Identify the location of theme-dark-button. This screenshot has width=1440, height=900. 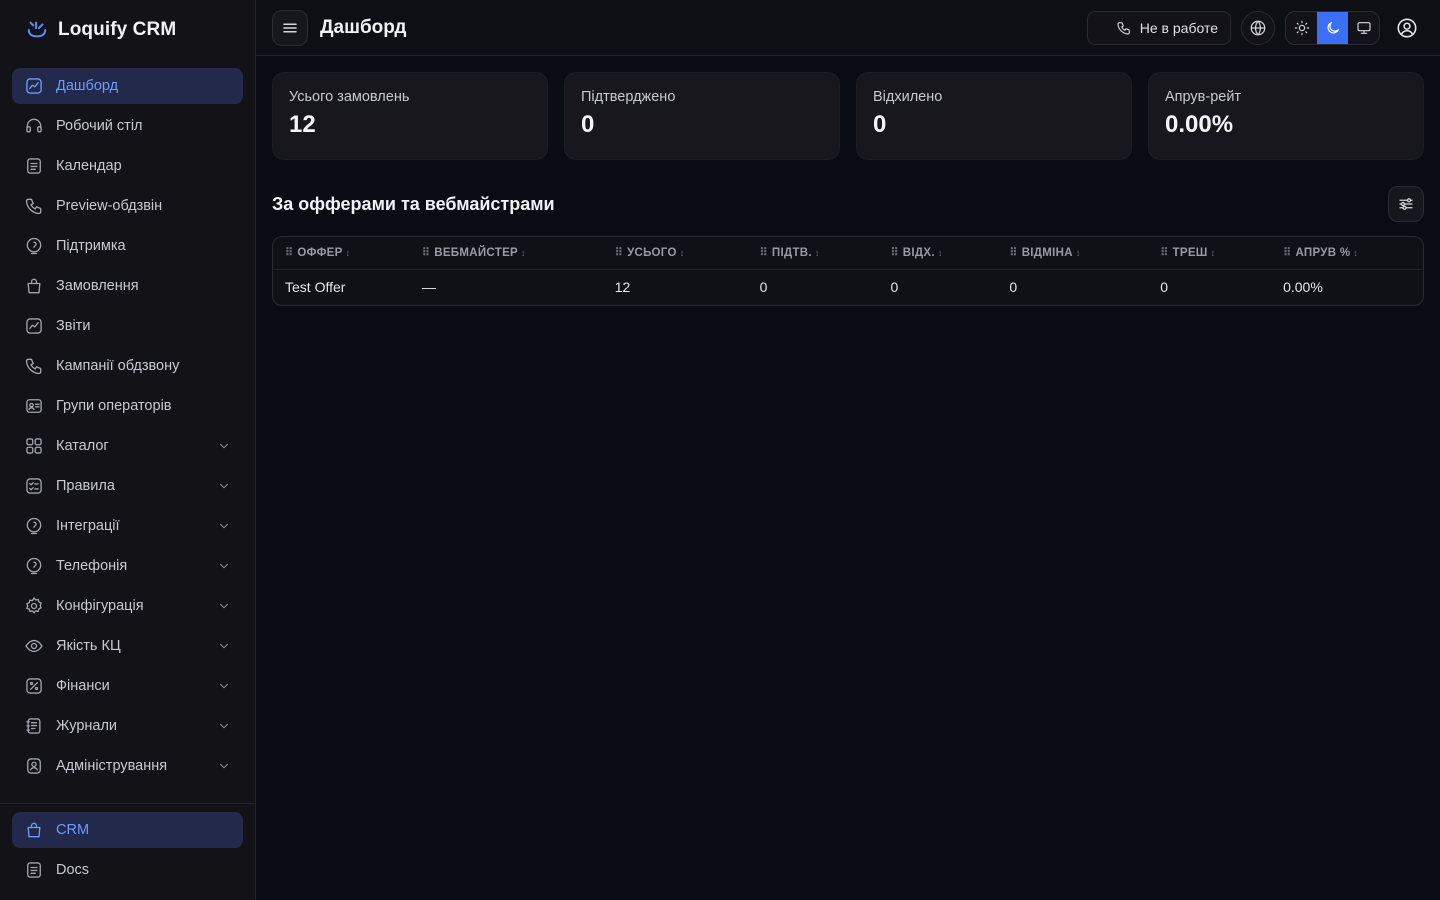
(1332, 27).